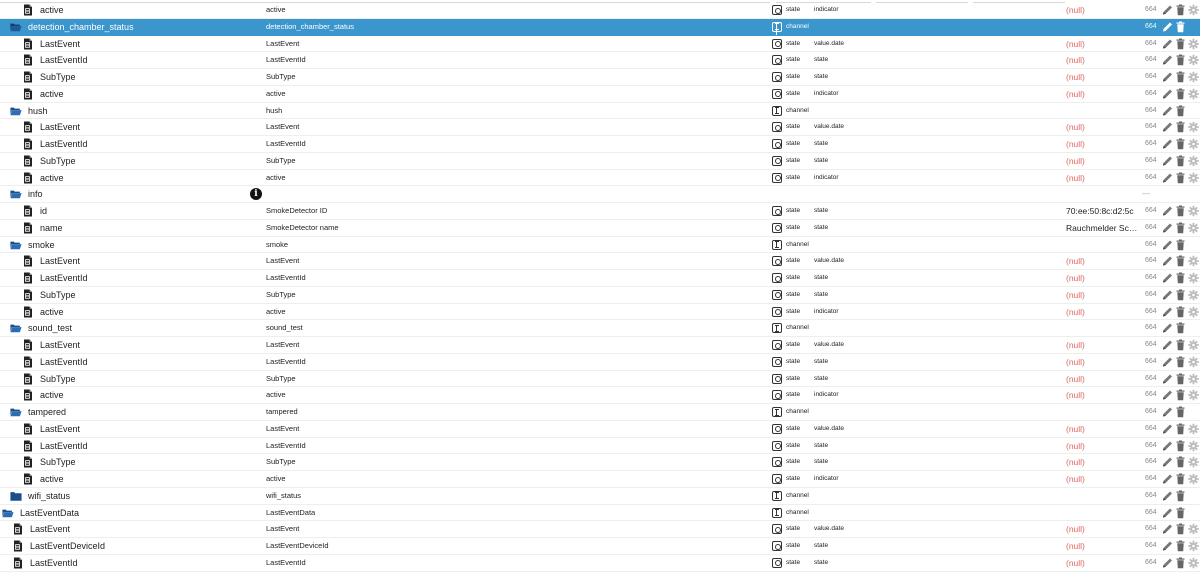 Image resolution: width=1200 pixels, height=573 pixels. What do you see at coordinates (132, 328) in the screenshot?
I see `object-name-cell: sound_test` at bounding box center [132, 328].